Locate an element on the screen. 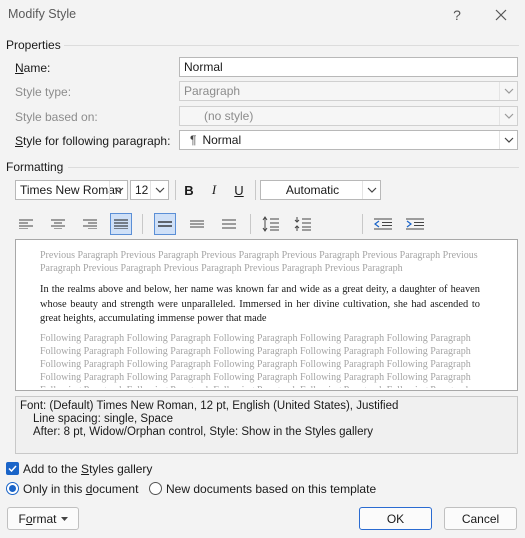  dialog-title: Modify Style is located at coordinates (42, 14).